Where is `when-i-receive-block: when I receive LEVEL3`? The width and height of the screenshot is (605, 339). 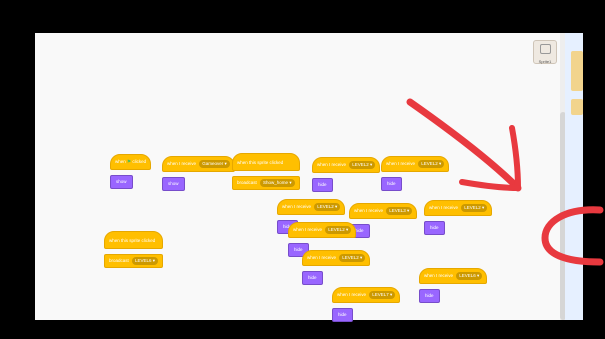
when-i-receive-block: when I receive LEVEL3 is located at coordinates (383, 211).